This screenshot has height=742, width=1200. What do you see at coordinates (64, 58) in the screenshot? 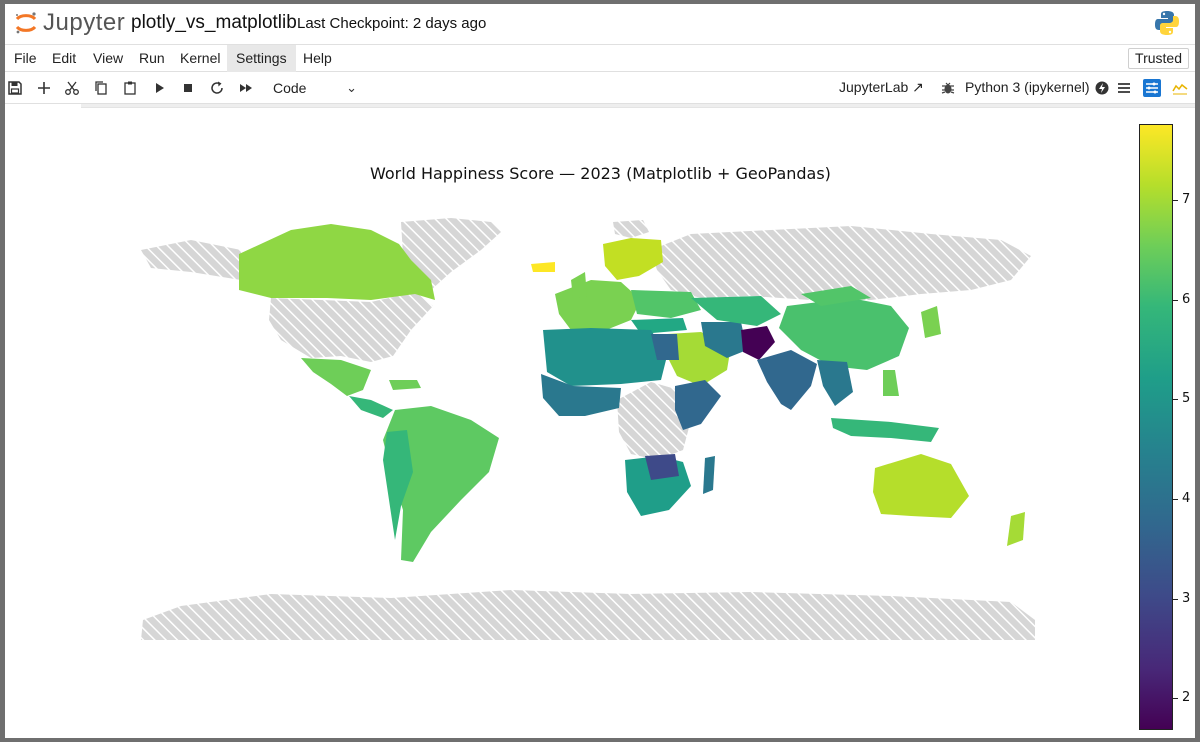
I see `menu-edit: Edit` at bounding box center [64, 58].